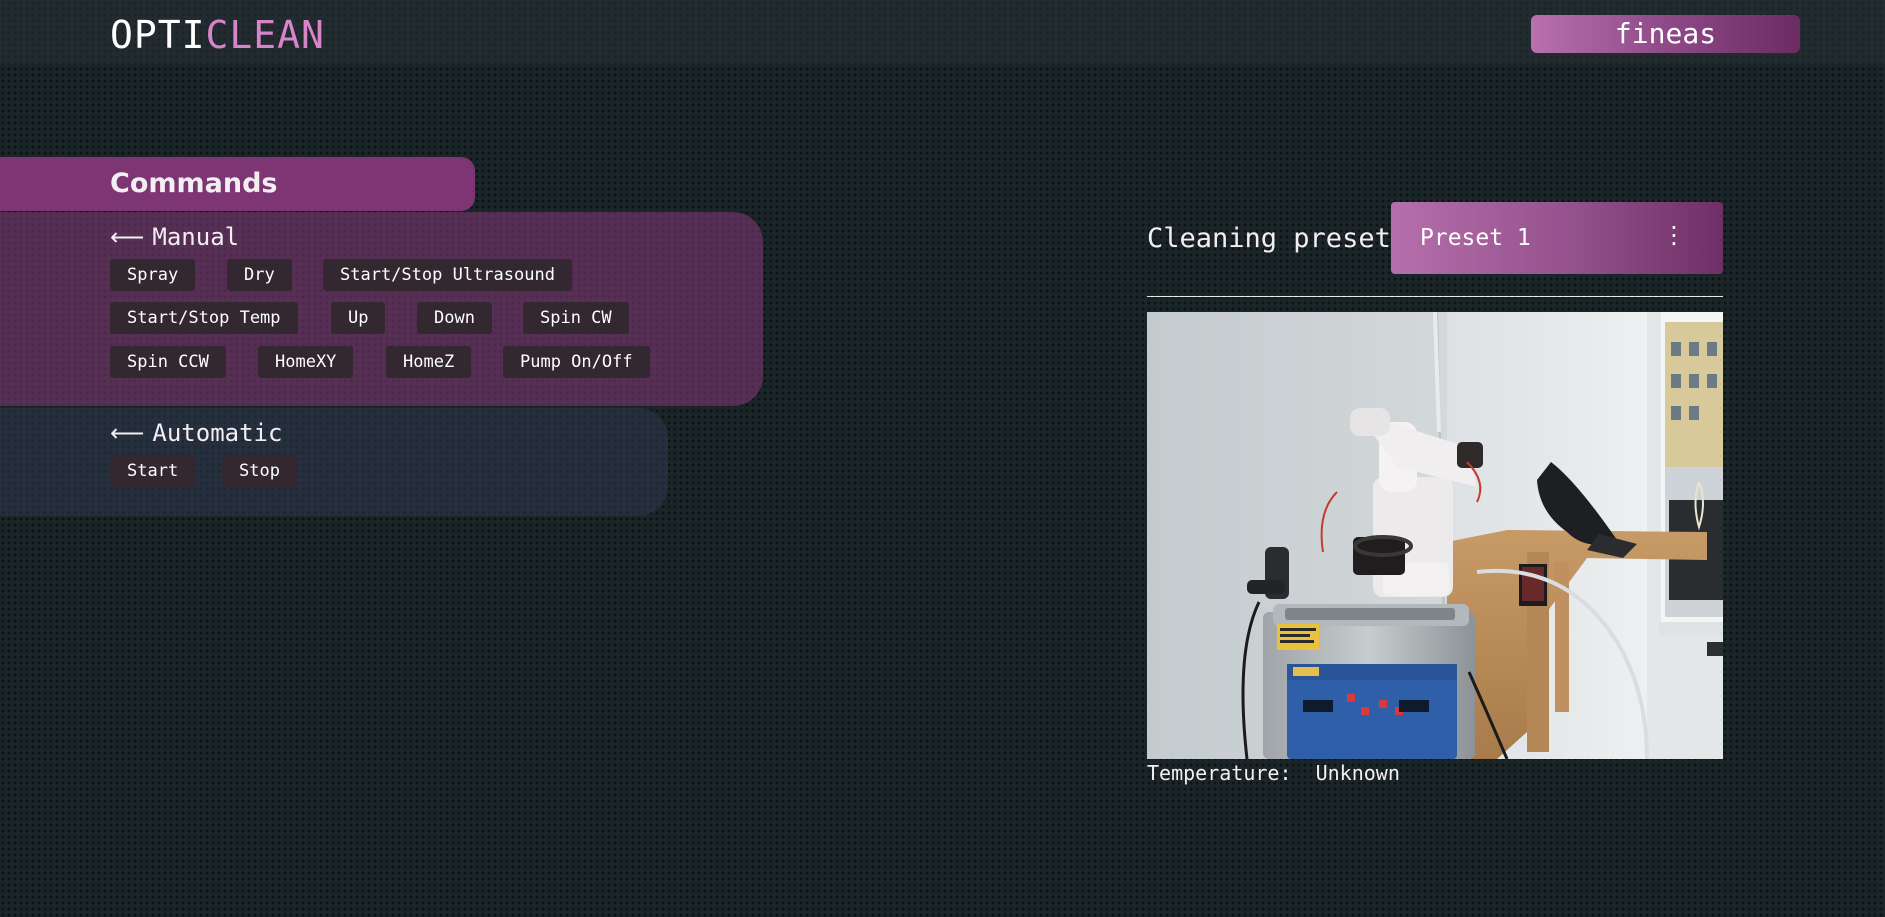 The width and height of the screenshot is (1885, 917). I want to click on logo-text-opti: OPTI, so click(158, 35).